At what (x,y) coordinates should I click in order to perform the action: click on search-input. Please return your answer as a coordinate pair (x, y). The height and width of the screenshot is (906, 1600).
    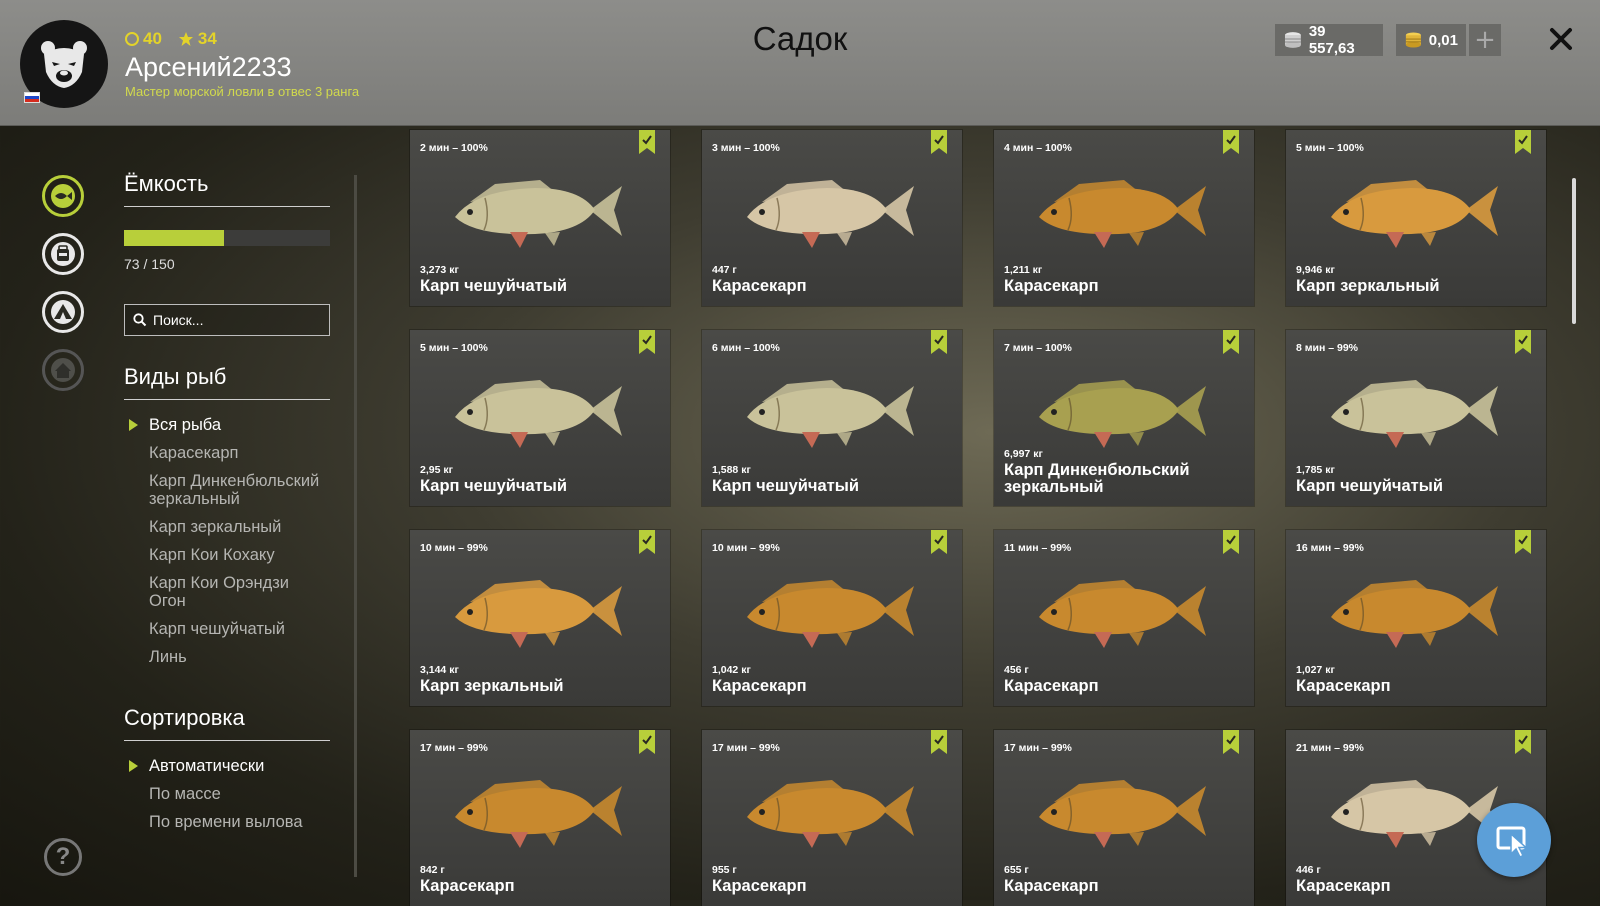
    Looking at the image, I should click on (238, 320).